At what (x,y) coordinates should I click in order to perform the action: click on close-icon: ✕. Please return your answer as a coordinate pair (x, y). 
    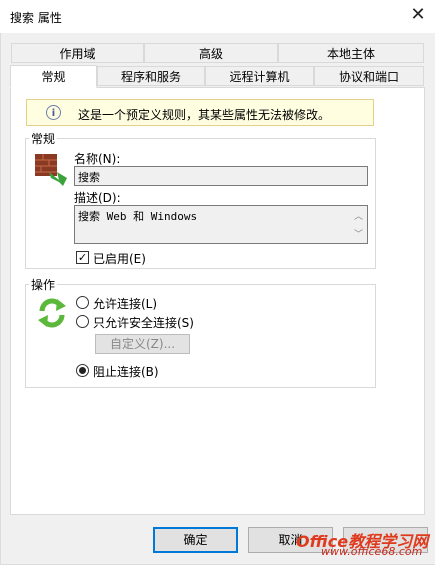
    Looking at the image, I should click on (418, 15).